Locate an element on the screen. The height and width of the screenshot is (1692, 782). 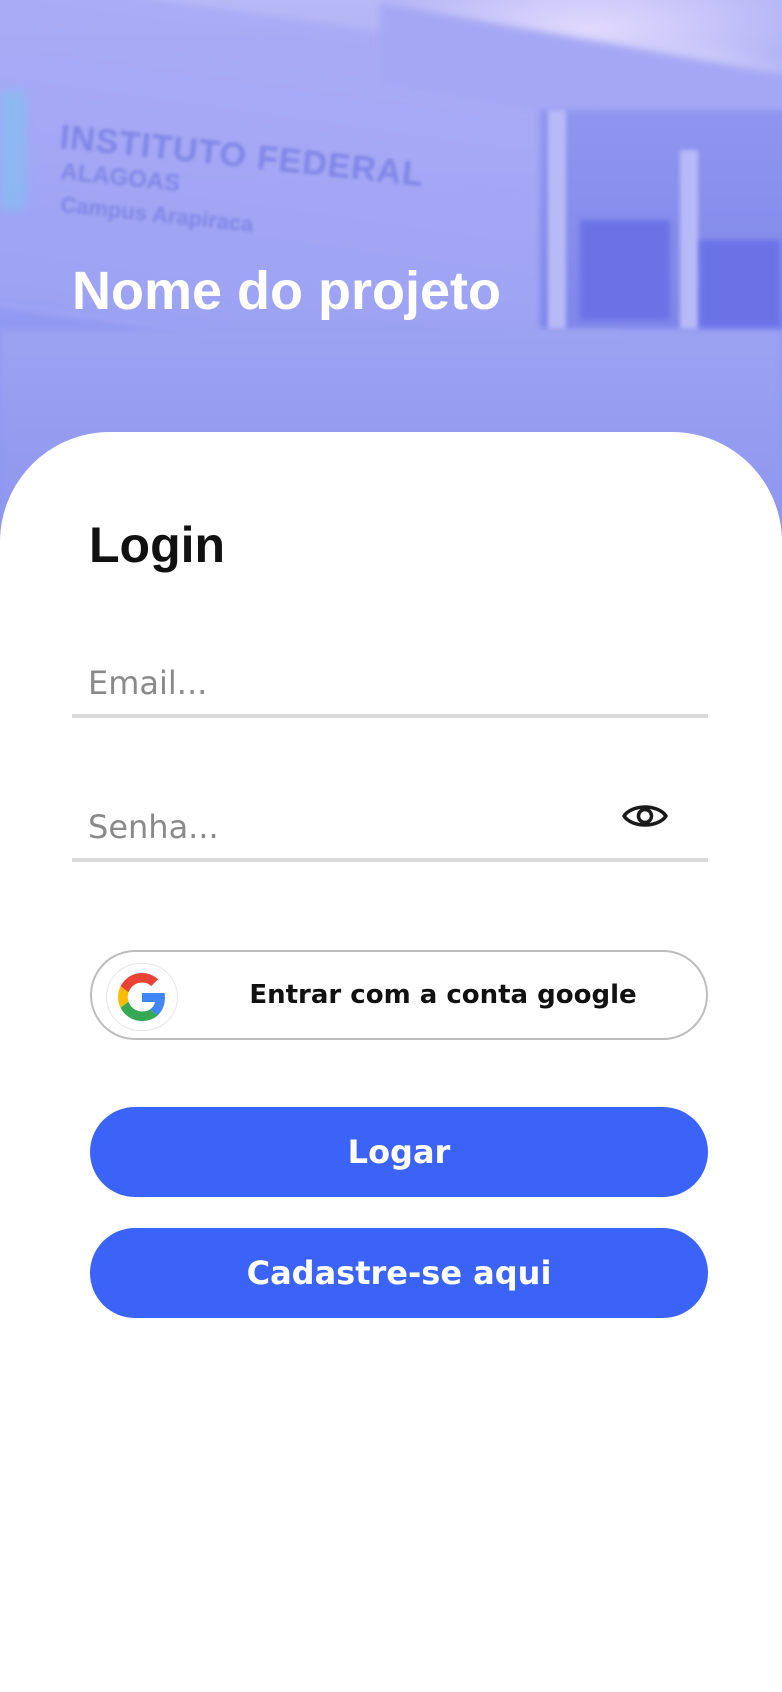
google-button-label: Entrar com a conta google is located at coordinates (443, 995).